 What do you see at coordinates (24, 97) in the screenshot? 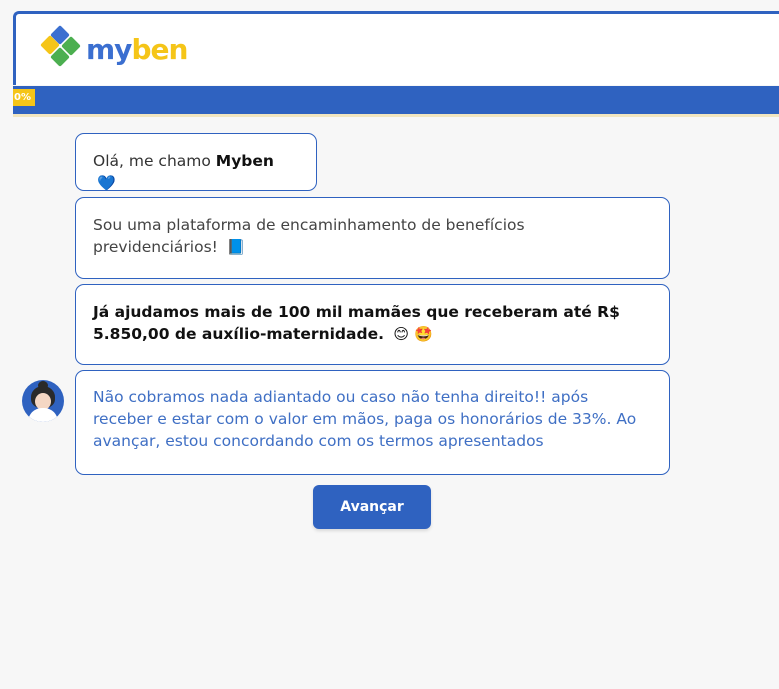
I see `progress-percent-label: 0%` at bounding box center [24, 97].